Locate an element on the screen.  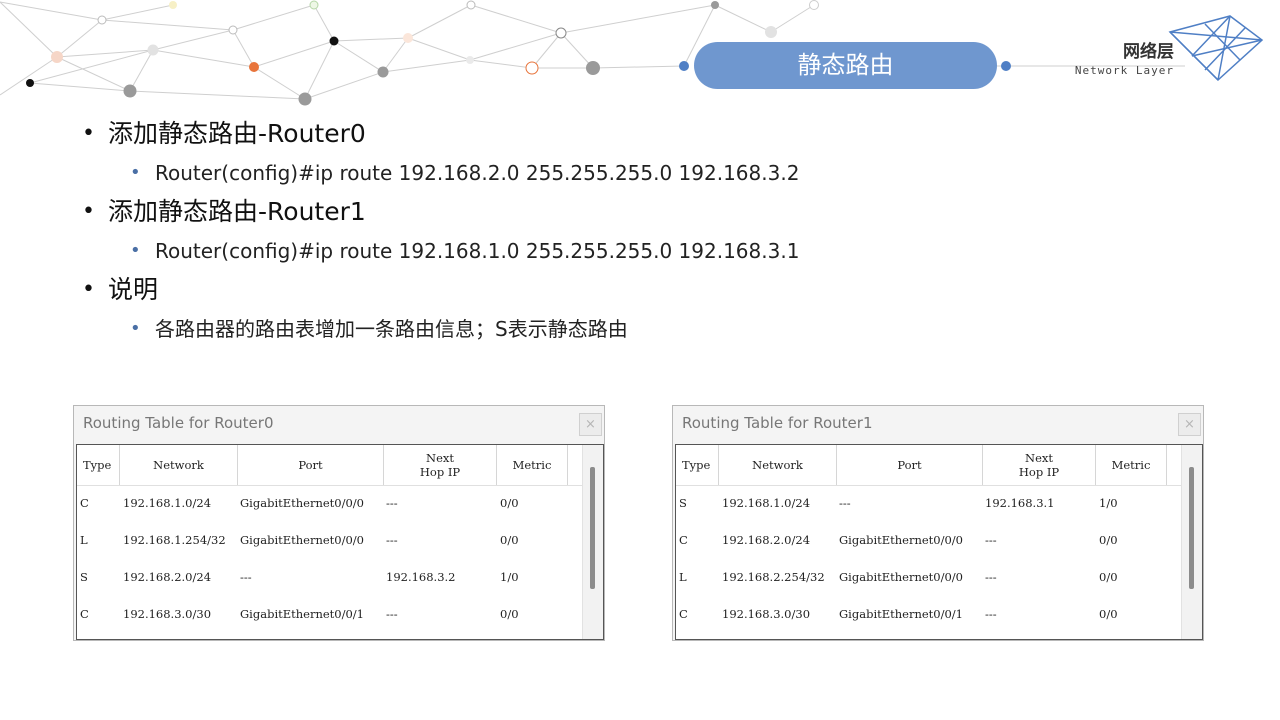
slide-title: 静态路由 is located at coordinates (845, 65).